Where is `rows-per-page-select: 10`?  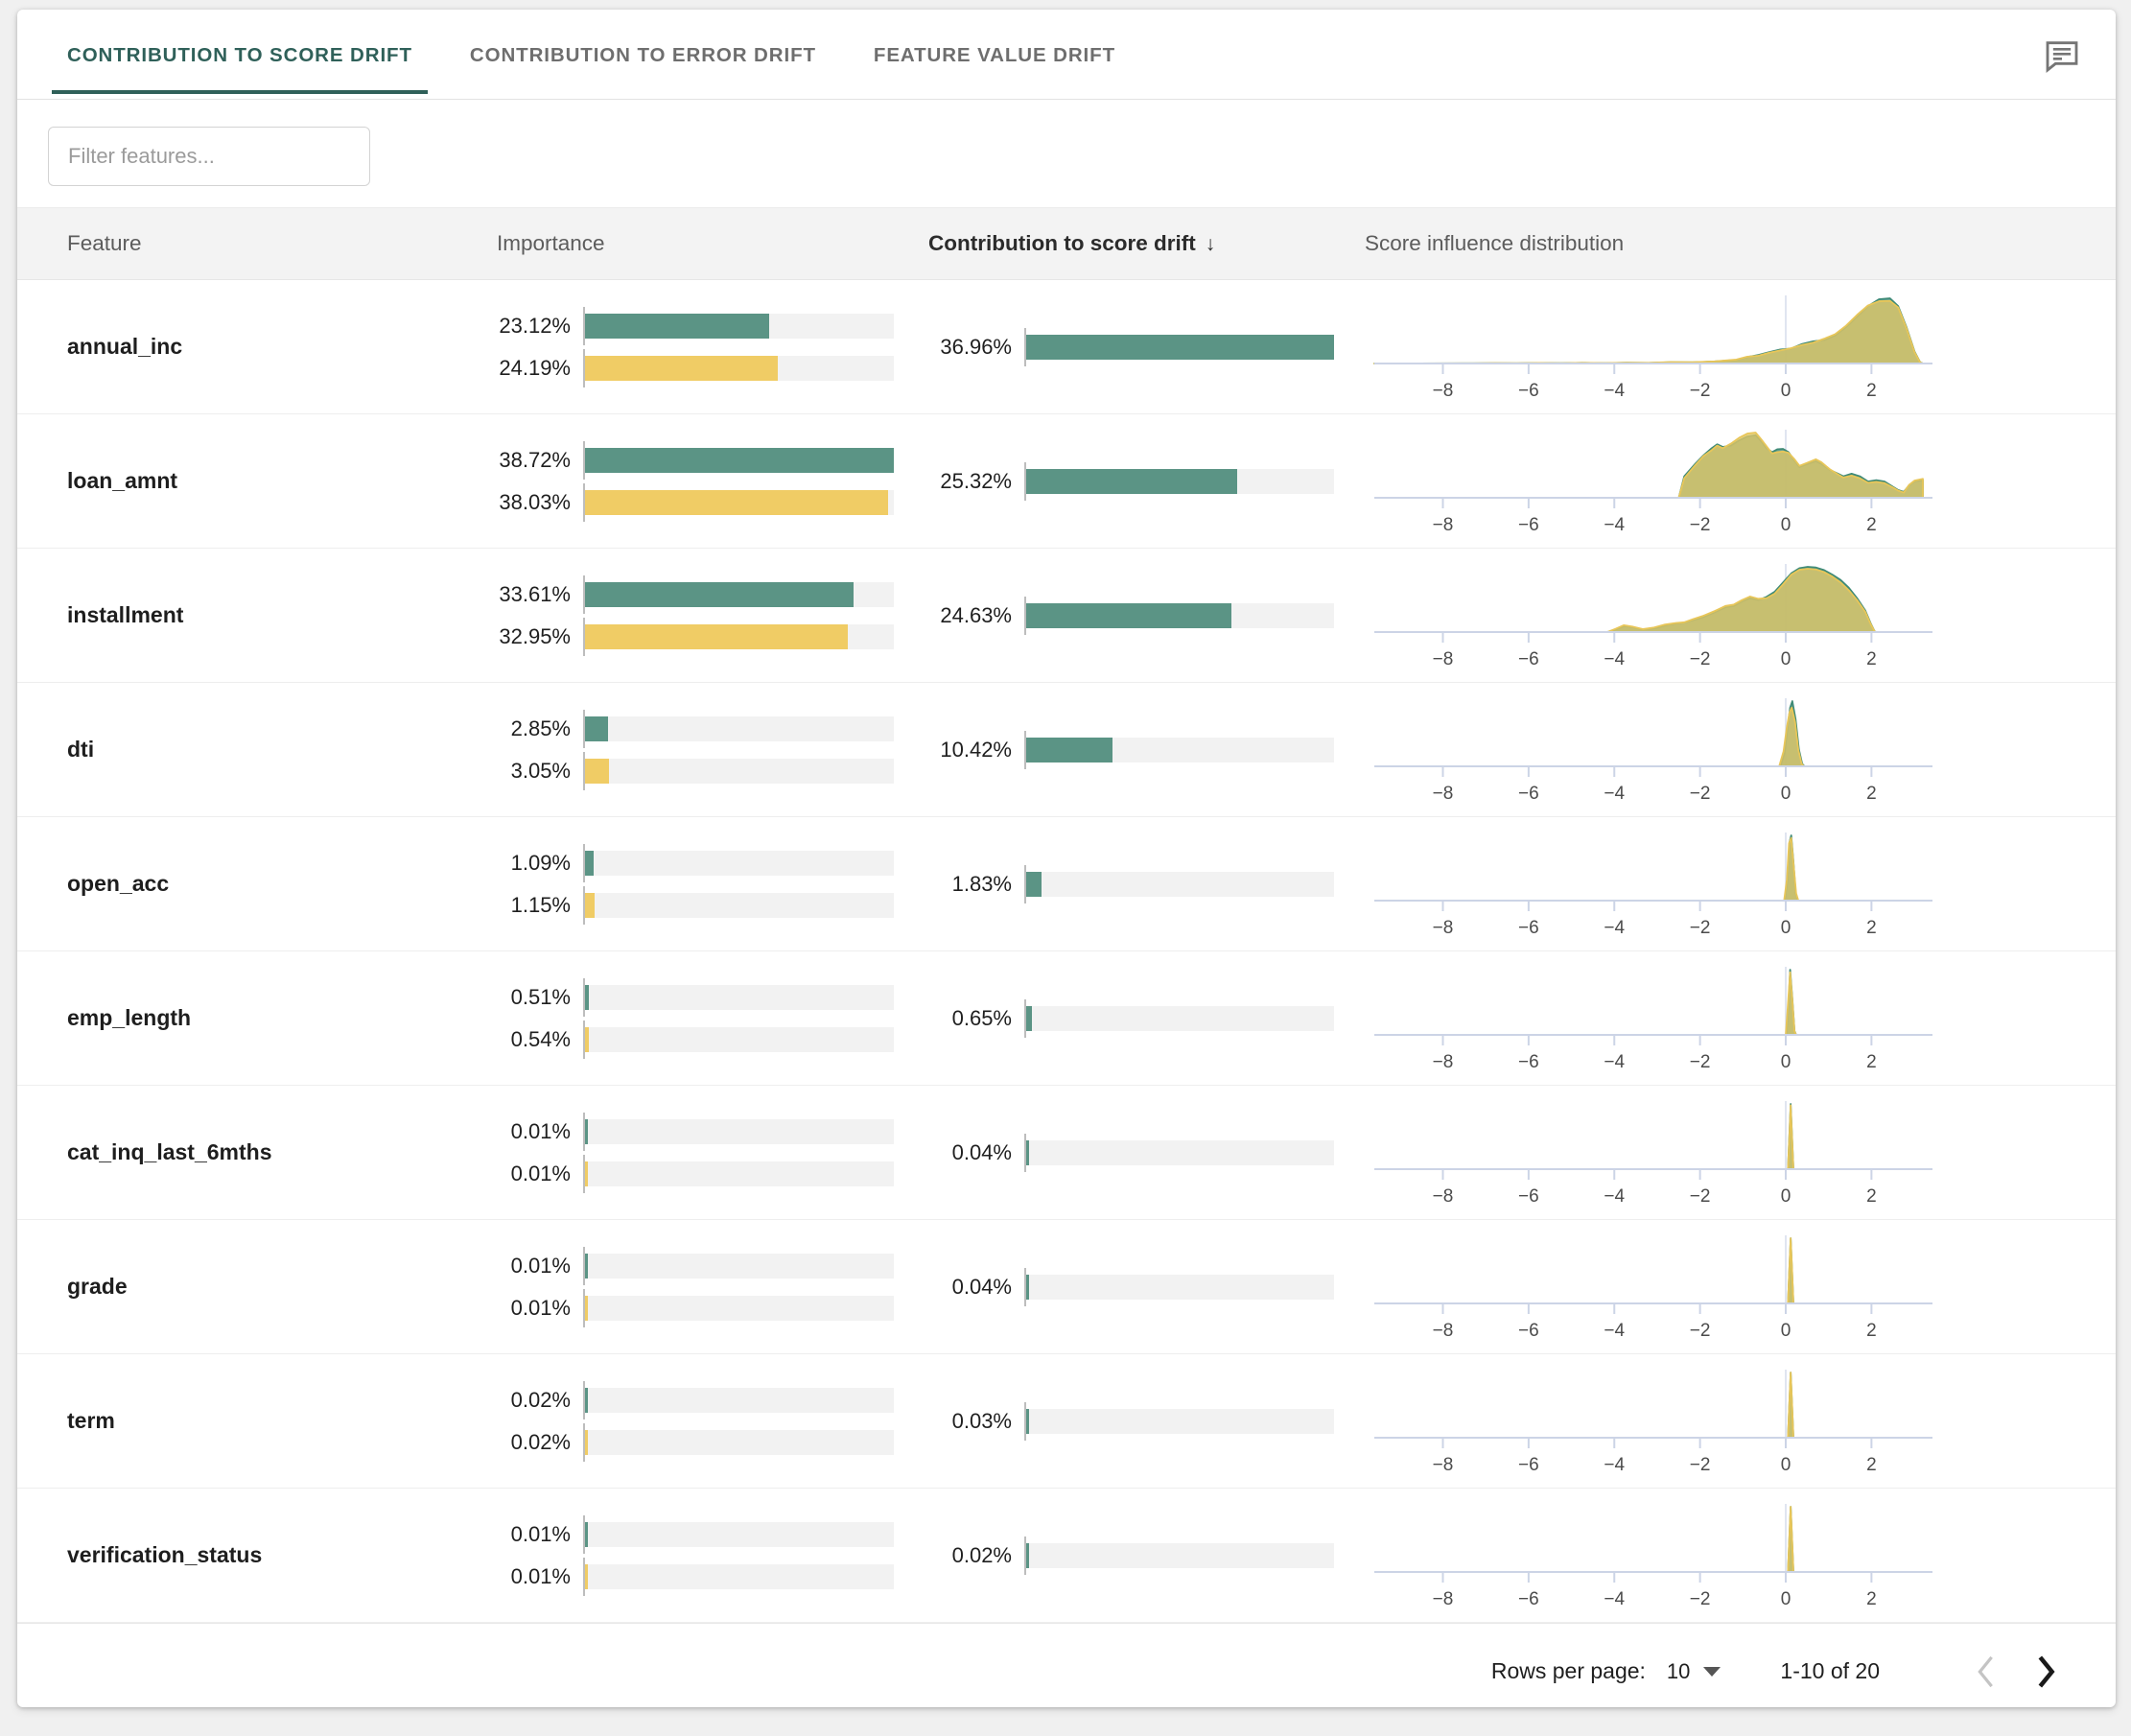
rows-per-page-select: 10 is located at coordinates (1694, 1671).